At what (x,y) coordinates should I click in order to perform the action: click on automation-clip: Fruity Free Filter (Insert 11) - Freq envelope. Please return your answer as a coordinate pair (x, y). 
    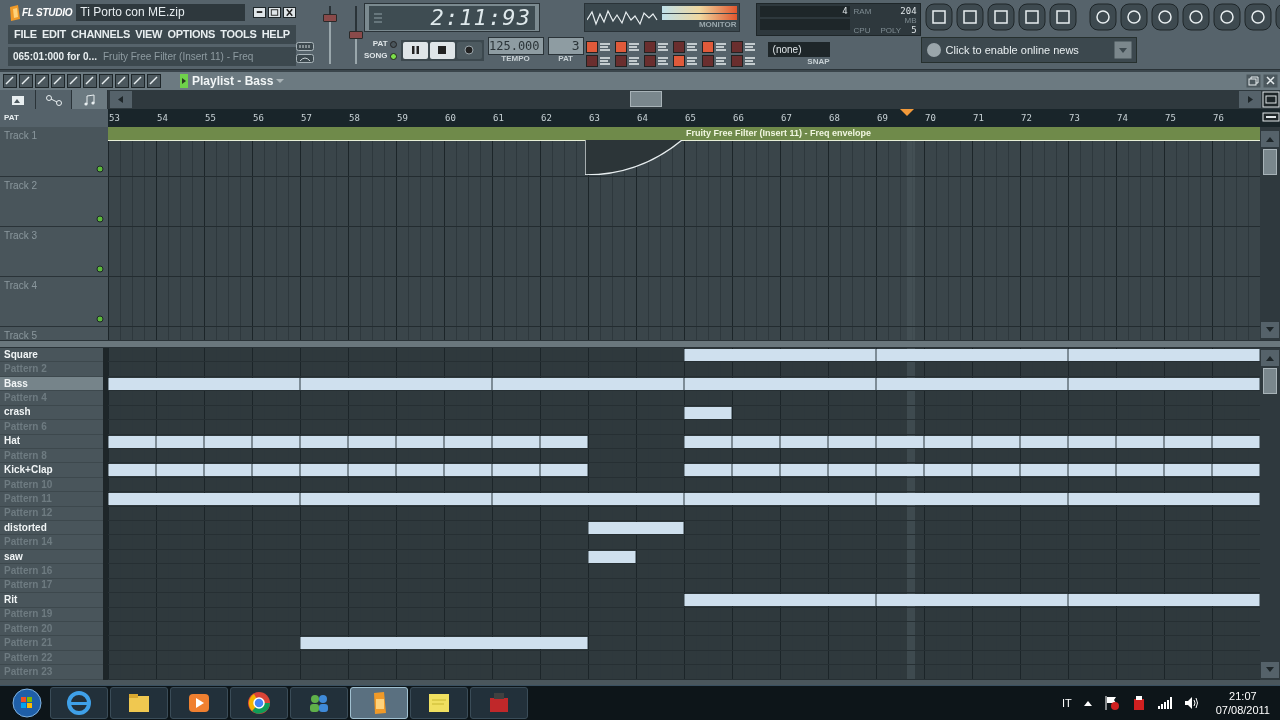
    Looking at the image, I should click on (972, 151).